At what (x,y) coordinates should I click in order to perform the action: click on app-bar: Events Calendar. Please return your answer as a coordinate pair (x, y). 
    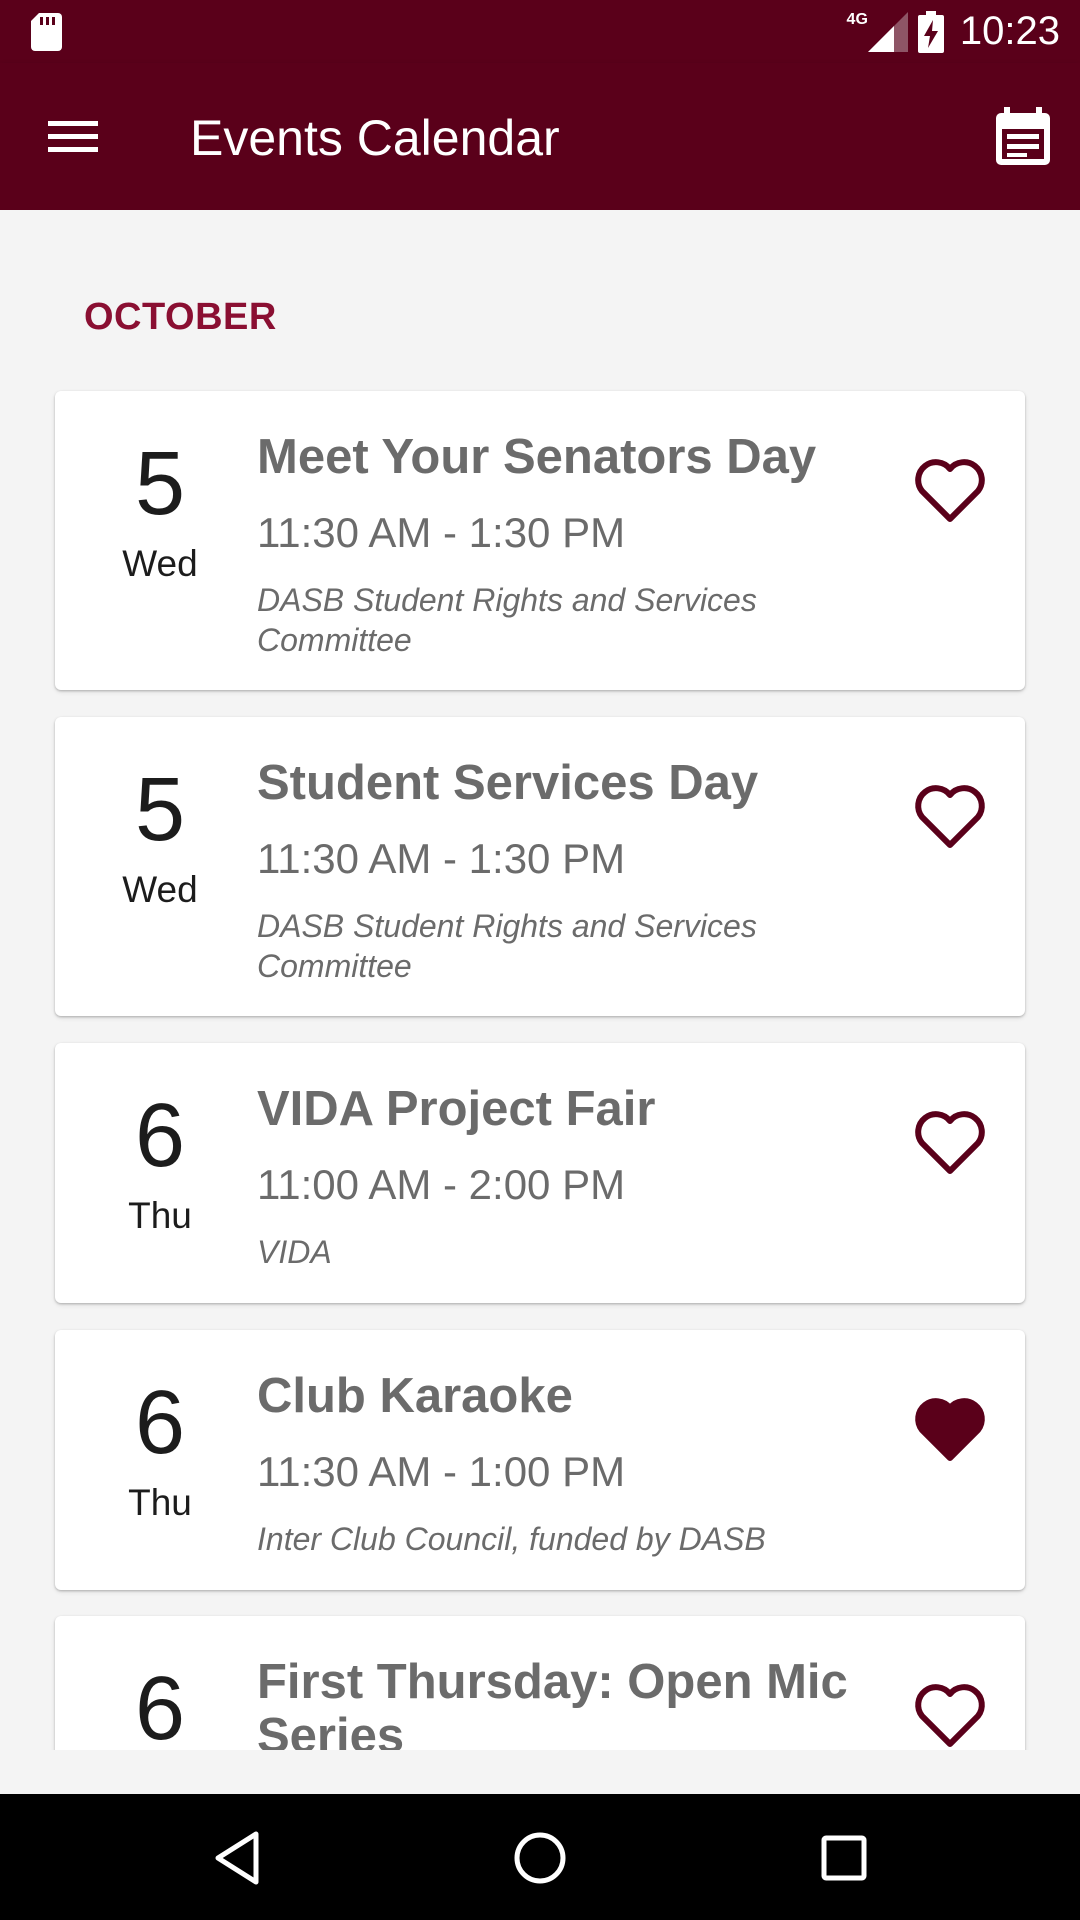
    Looking at the image, I should click on (540, 136).